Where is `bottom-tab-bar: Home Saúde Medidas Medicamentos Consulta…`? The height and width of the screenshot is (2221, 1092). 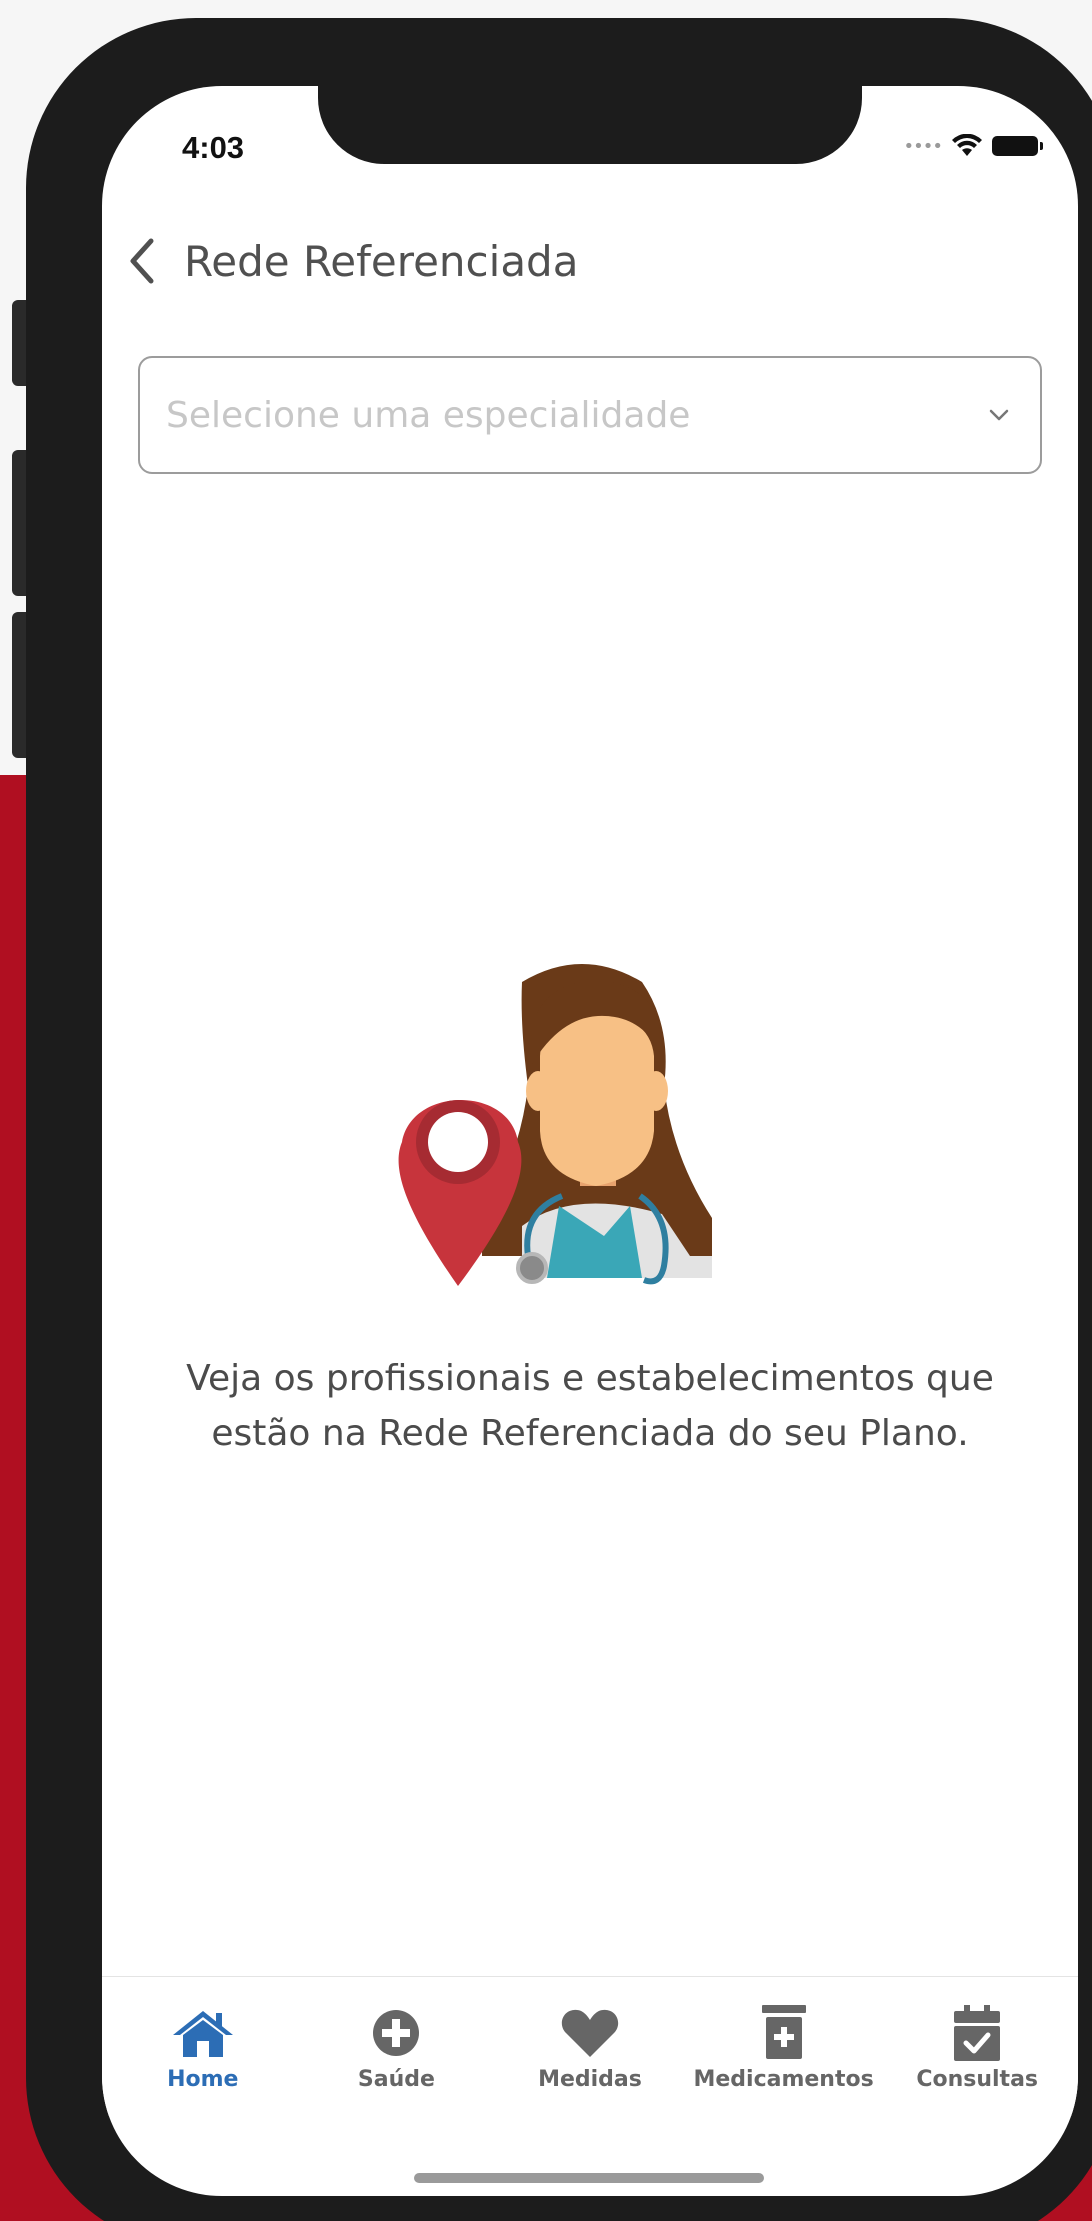
bottom-tab-bar: Home Saúde Medidas Medicamentos Consulta… is located at coordinates (590, 2046).